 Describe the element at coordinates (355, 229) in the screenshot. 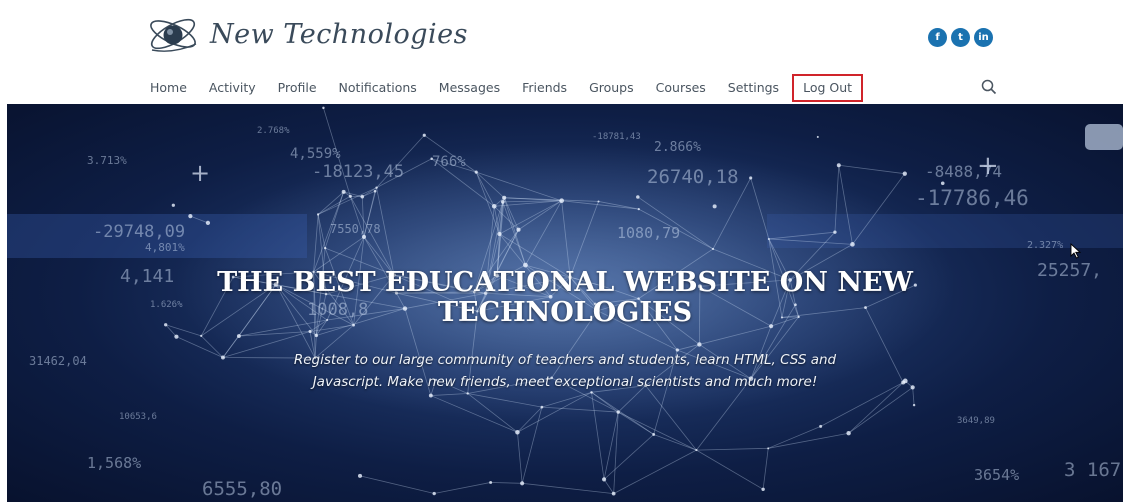

I see `background-number: 7550,78` at that location.